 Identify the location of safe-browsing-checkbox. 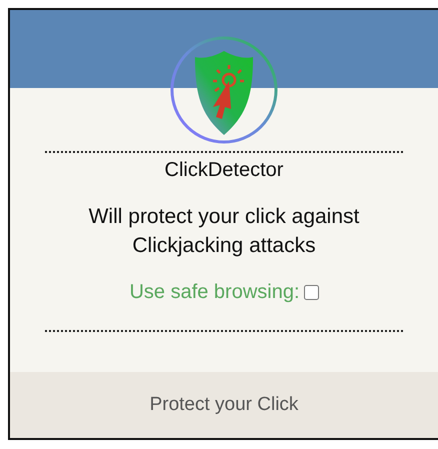
(311, 292).